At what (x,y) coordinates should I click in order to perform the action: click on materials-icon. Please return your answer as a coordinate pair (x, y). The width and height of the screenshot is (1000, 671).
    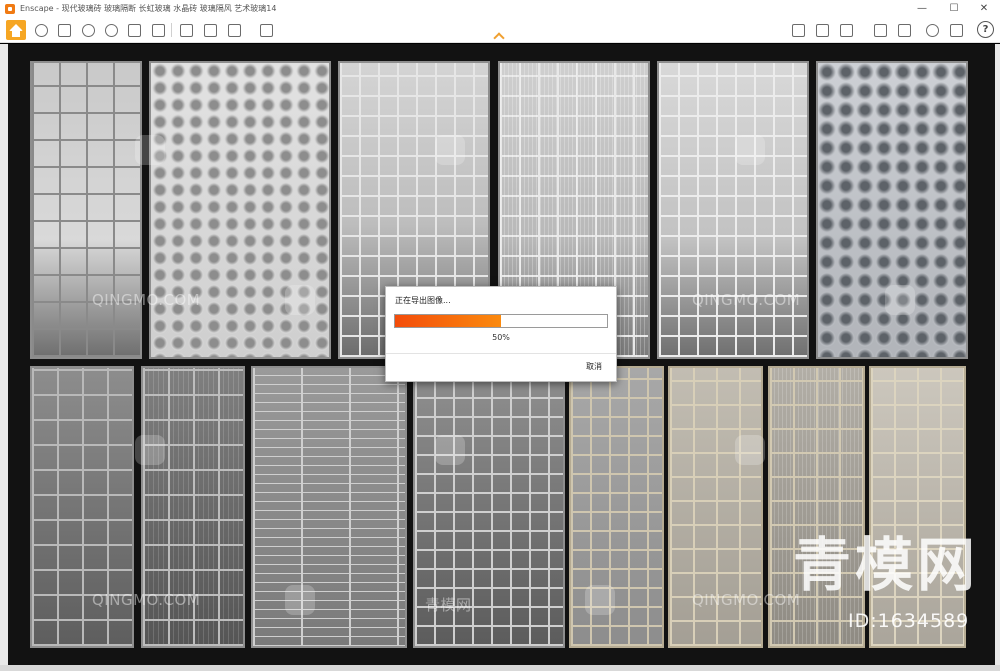
    Looking at the image, I should click on (880, 30).